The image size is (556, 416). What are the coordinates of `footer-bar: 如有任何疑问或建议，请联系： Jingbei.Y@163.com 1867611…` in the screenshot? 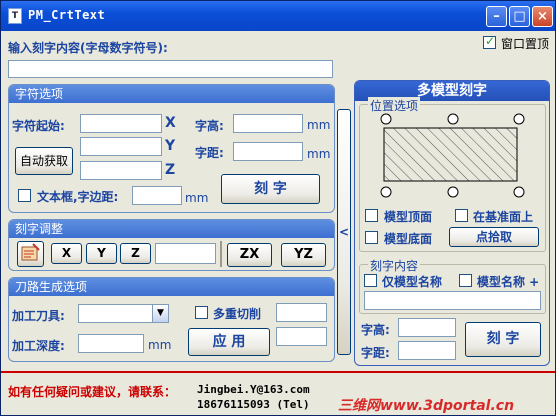 It's located at (278, 393).